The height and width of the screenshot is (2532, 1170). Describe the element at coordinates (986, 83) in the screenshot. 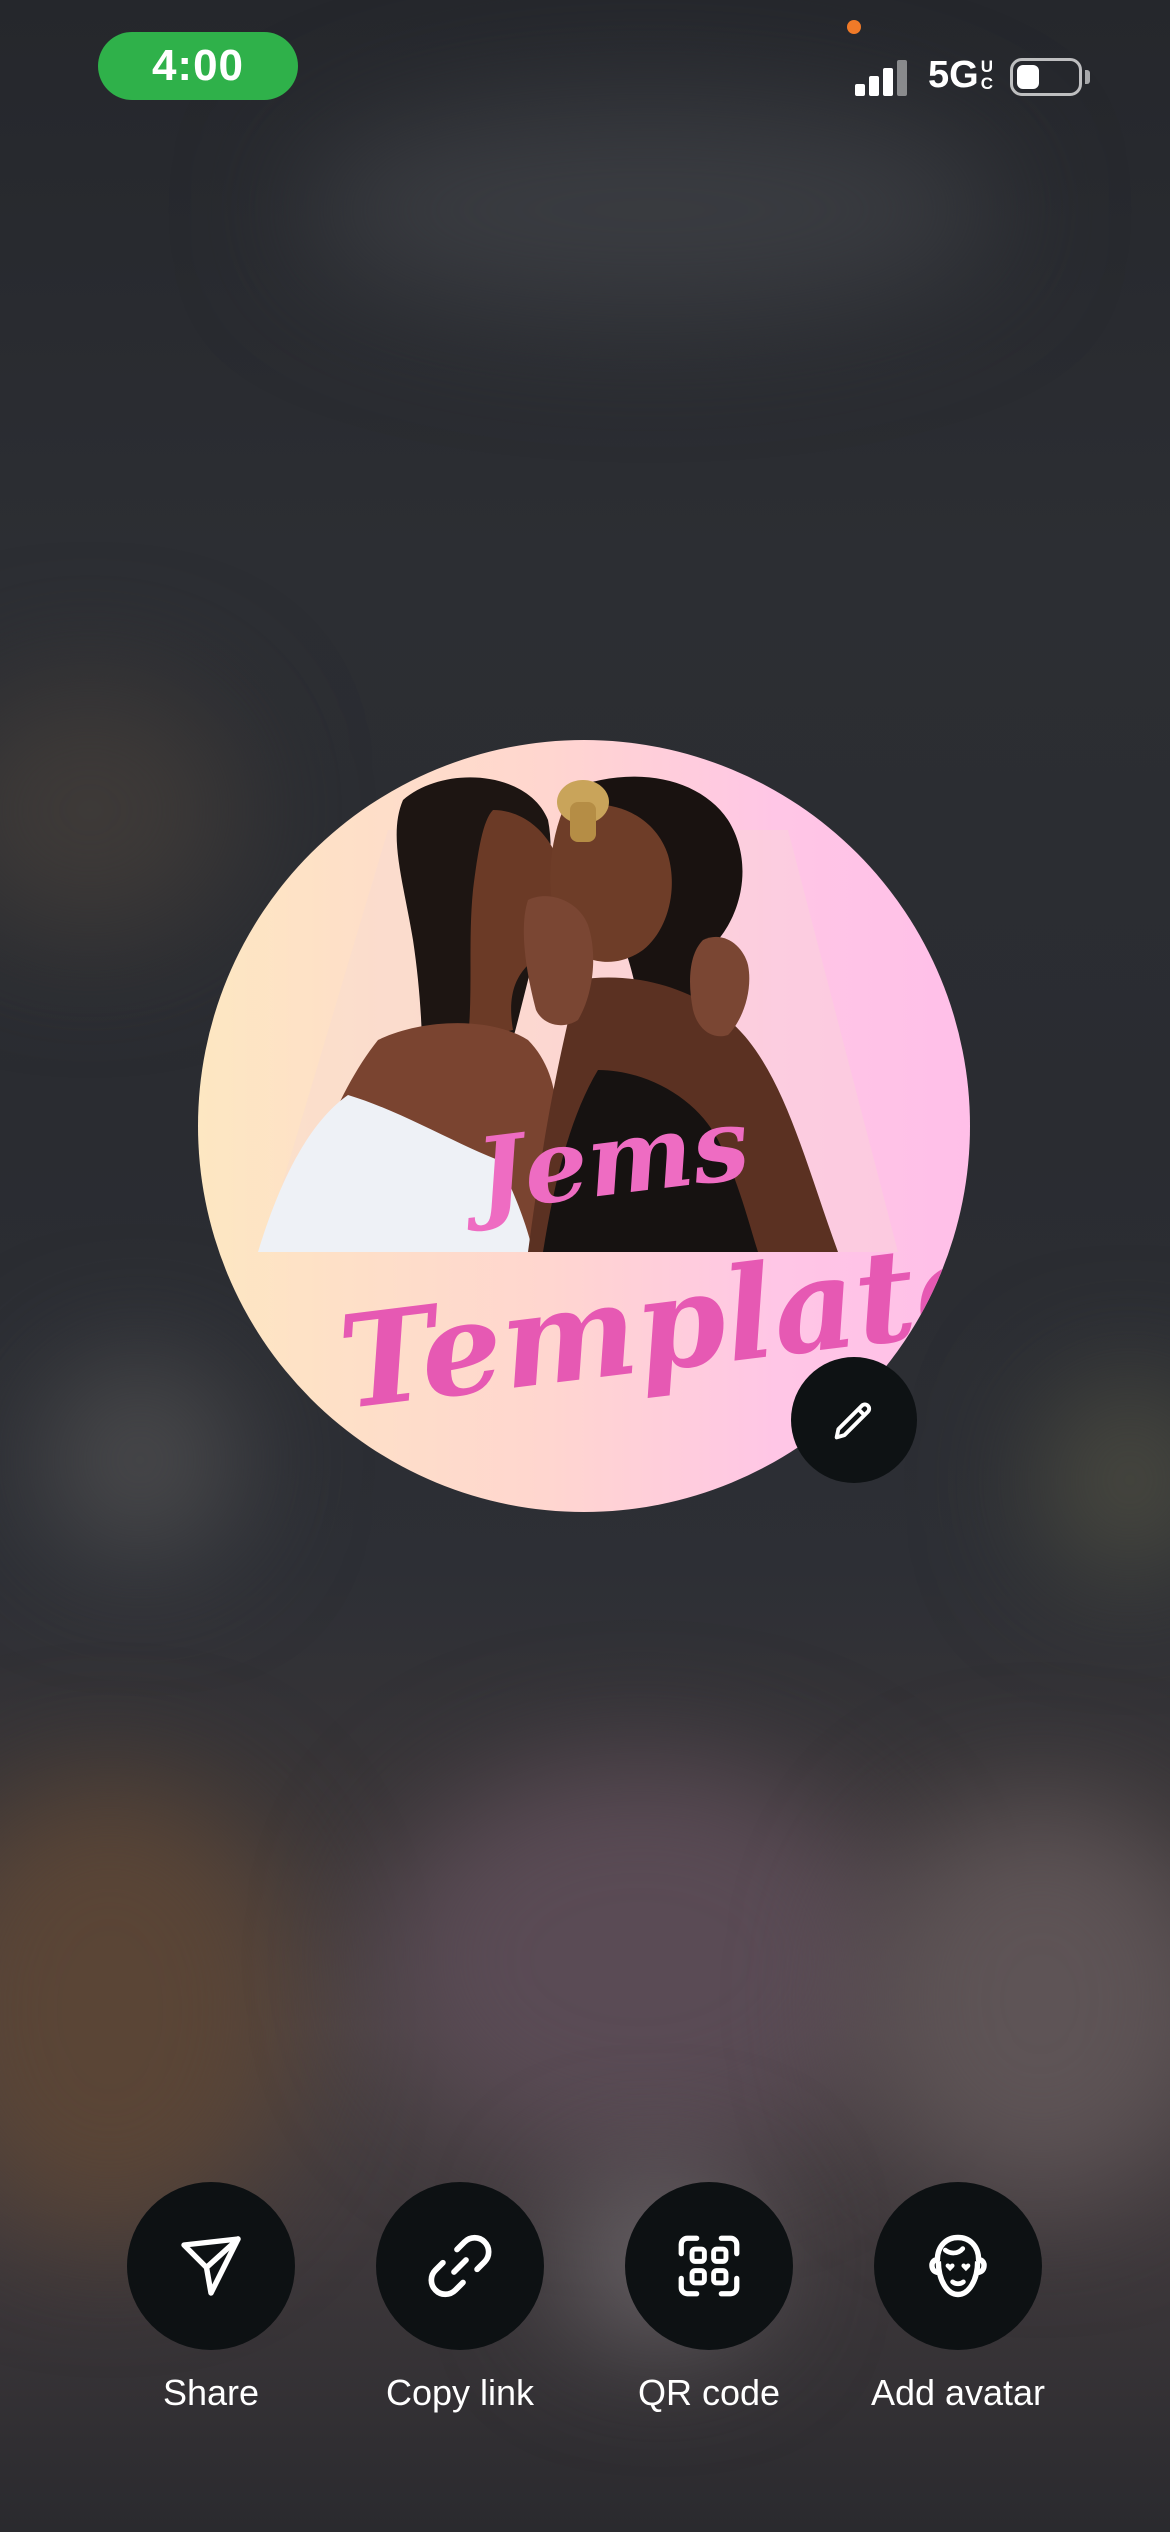

I see `network-subscript: C` at that location.